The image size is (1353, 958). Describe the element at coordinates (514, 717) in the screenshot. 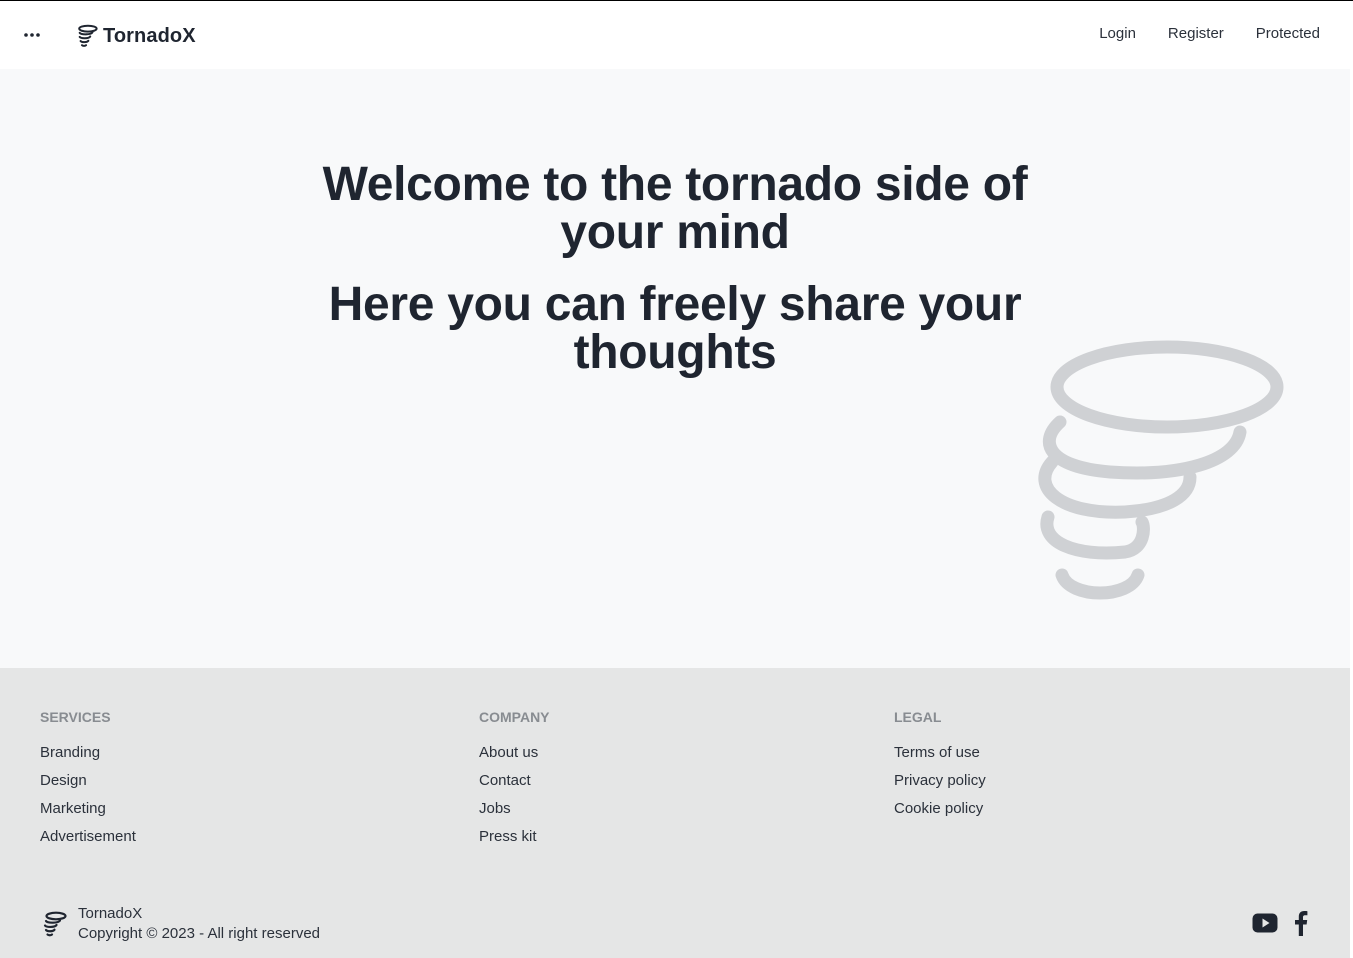

I see `footer-company-heading: Company` at that location.